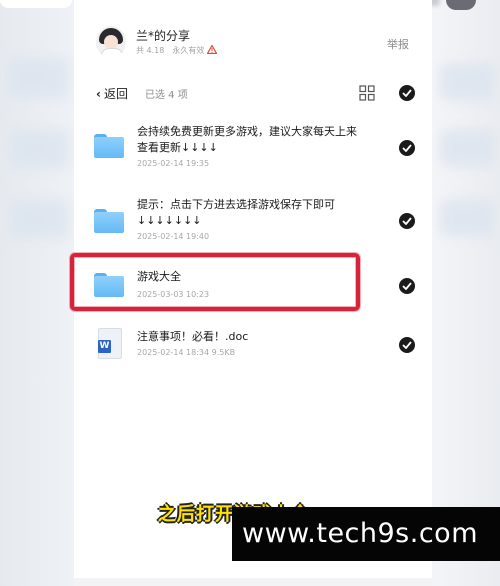  What do you see at coordinates (115, 94) in the screenshot?
I see `back-label: 返回` at bounding box center [115, 94].